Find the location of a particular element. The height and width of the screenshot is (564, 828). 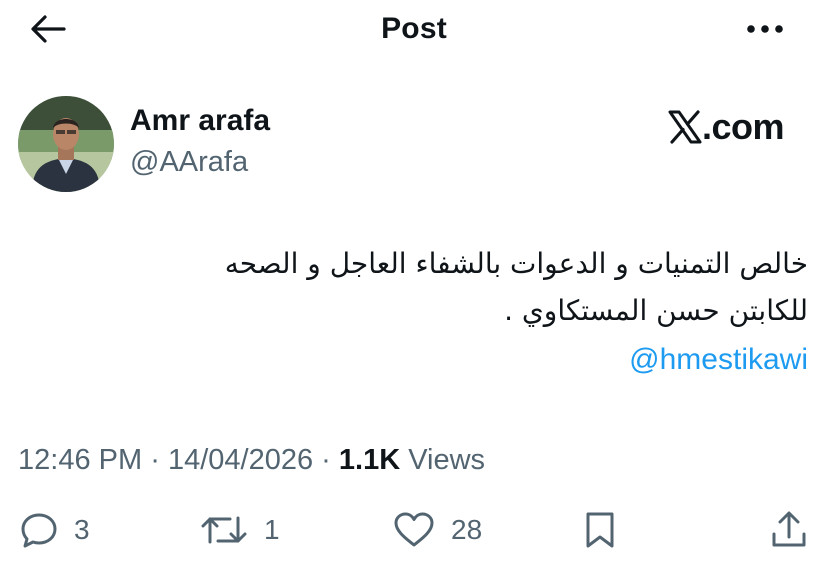

repost-button: 1 is located at coordinates (240, 530).